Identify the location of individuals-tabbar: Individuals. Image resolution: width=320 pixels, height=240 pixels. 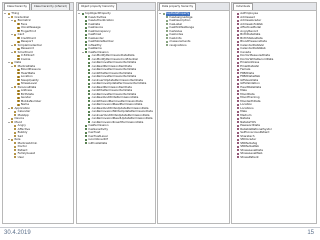
(274, 7).